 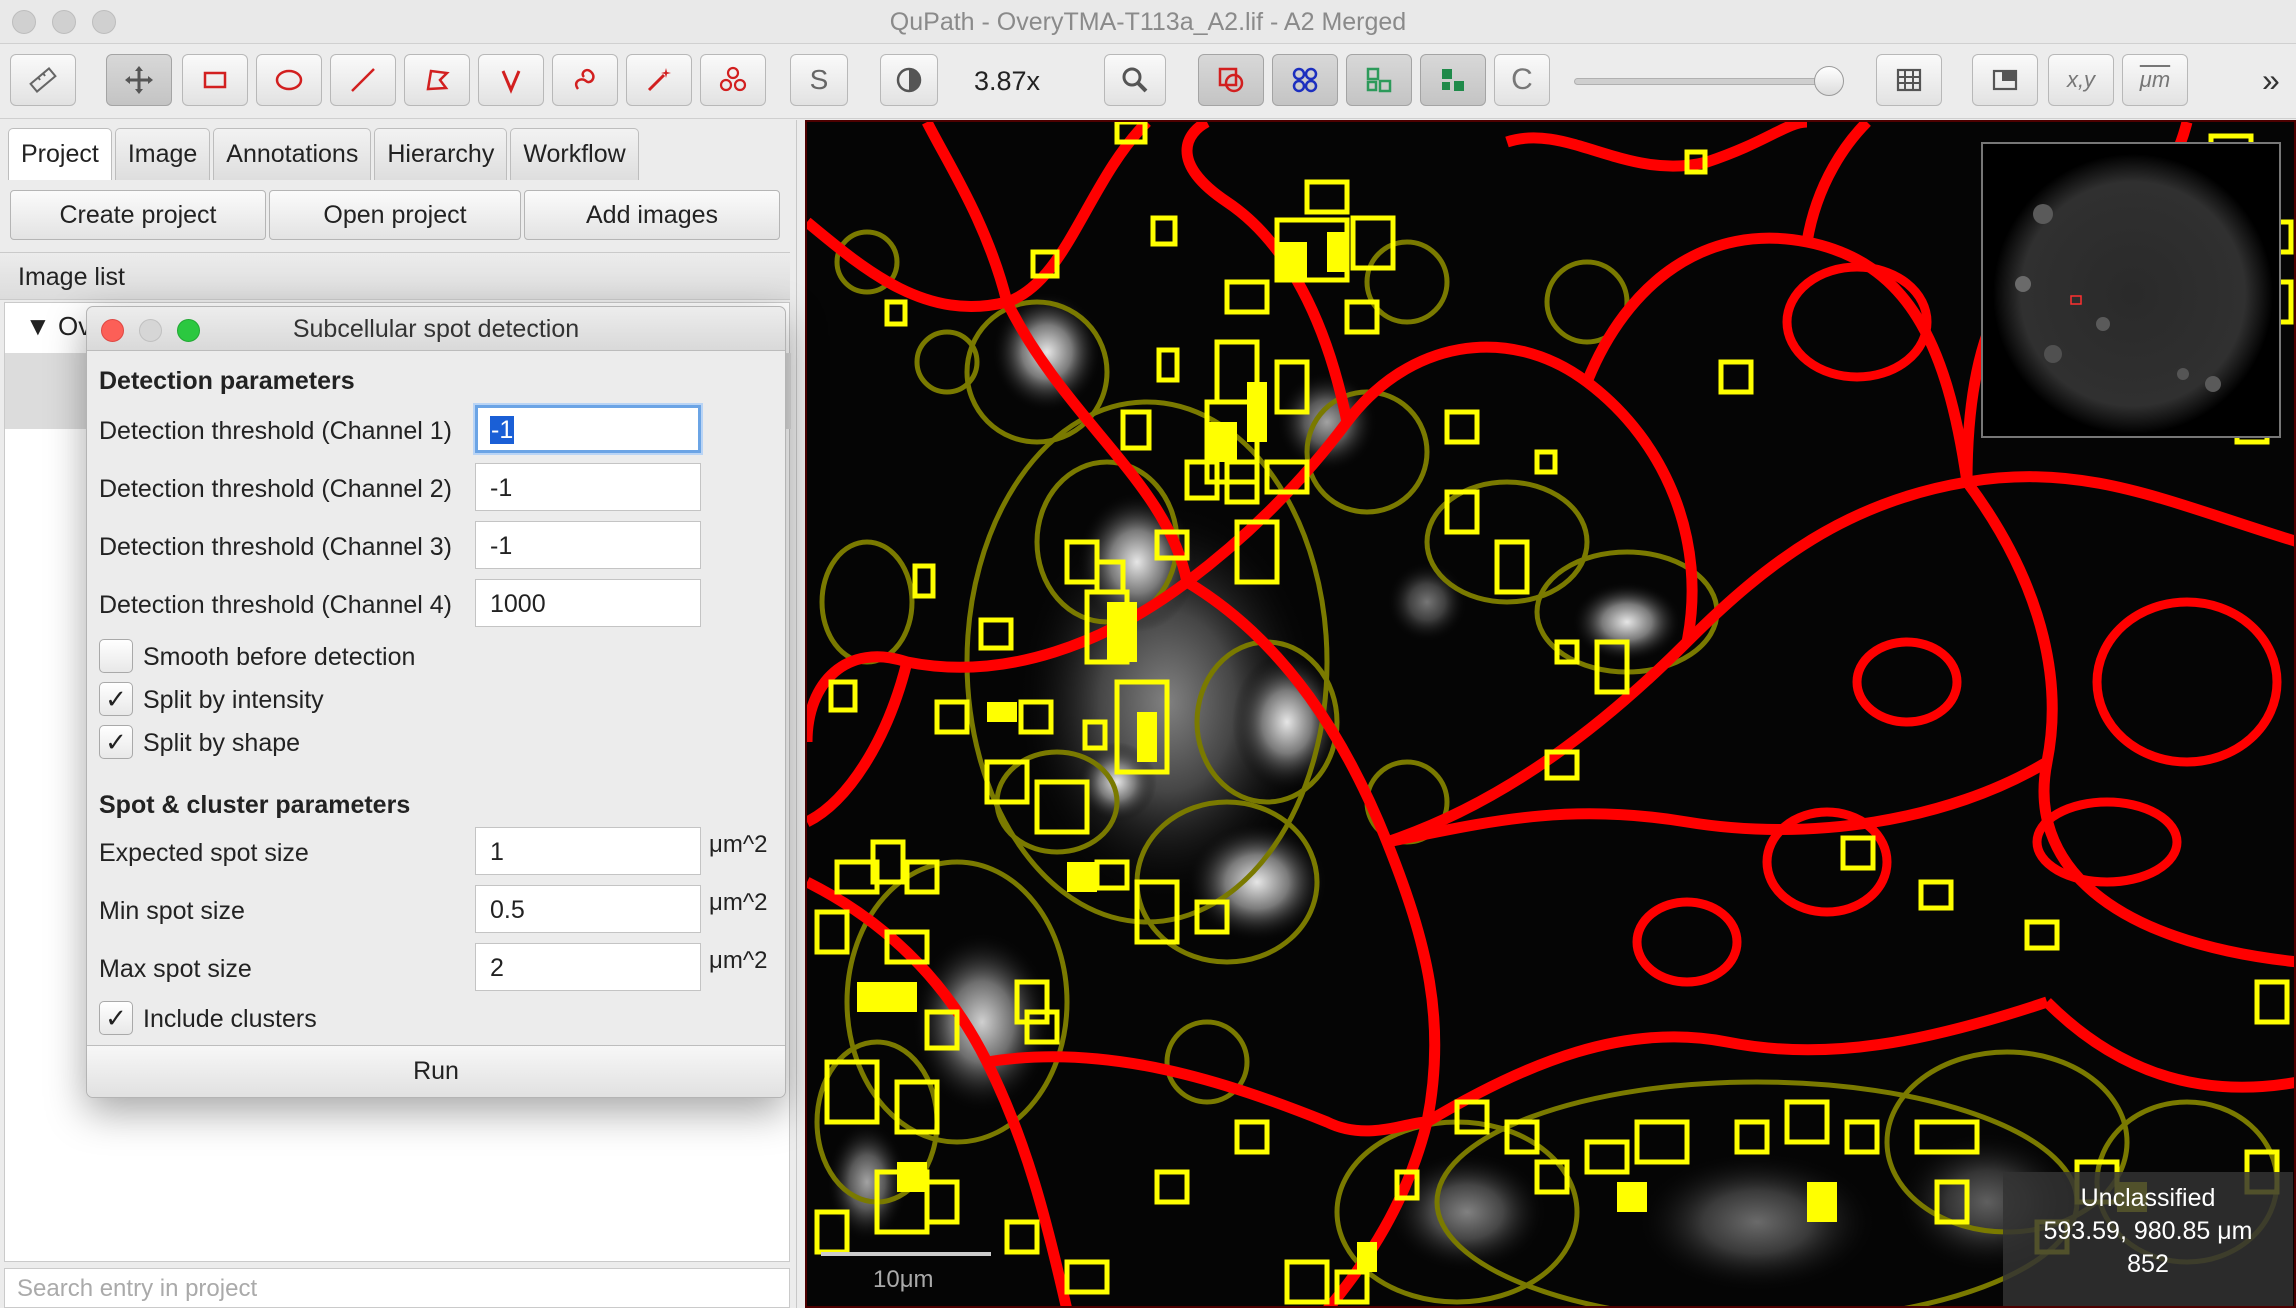 I want to click on split-shape-checkbox: ✓, so click(x=116, y=742).